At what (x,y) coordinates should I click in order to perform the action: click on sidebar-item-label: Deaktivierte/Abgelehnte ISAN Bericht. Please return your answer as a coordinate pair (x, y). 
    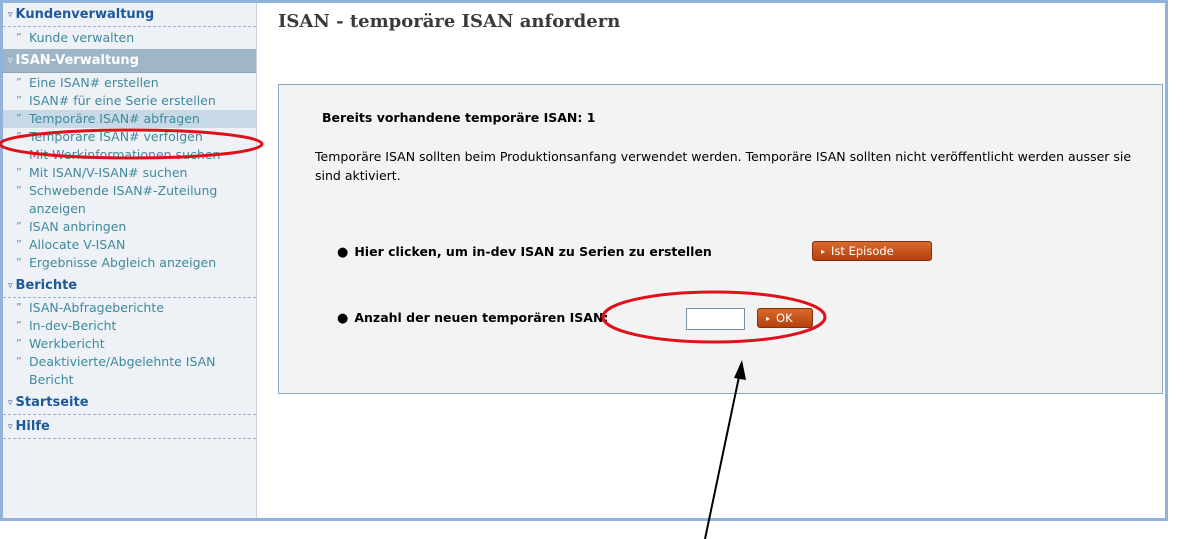
    Looking at the image, I should click on (122, 370).